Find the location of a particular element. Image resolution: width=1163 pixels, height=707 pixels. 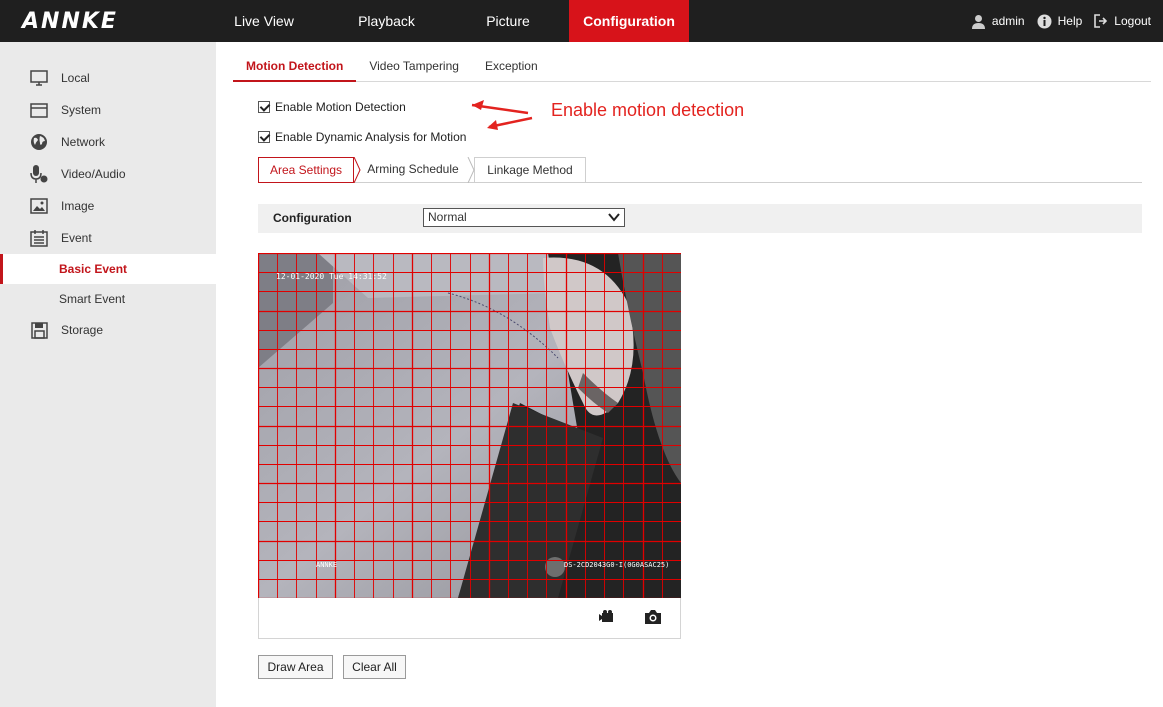

nav-configuration: Configuration is located at coordinates (629, 21).